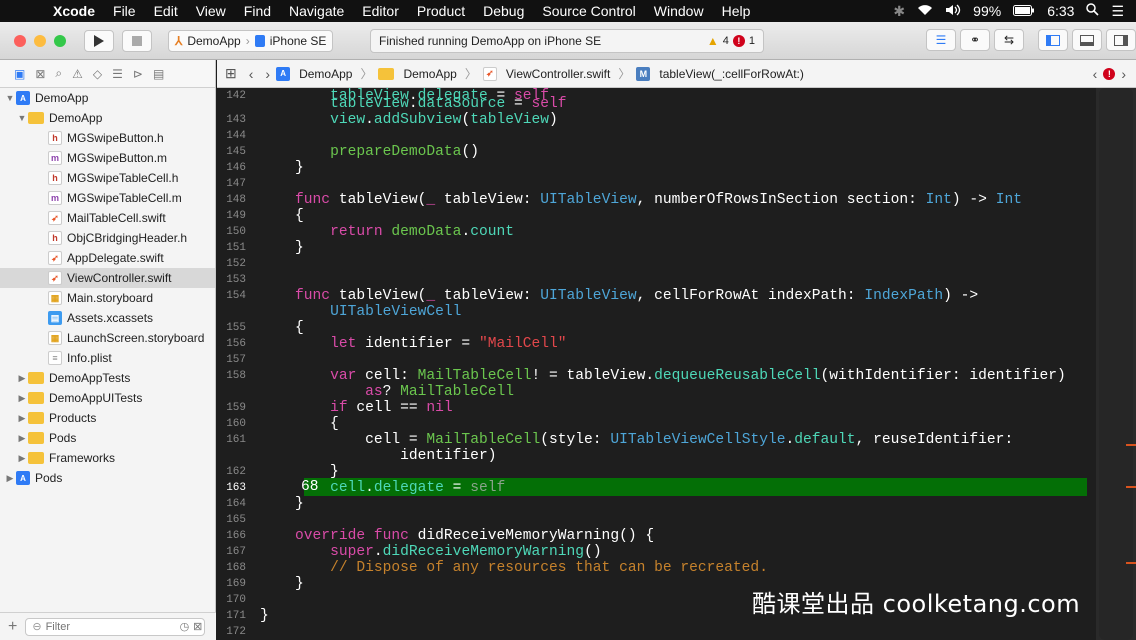 The height and width of the screenshot is (640, 1136). Describe the element at coordinates (107, 238) in the screenshot. I see `tree-row-file: h ObjCBridgingHeader.h` at that location.